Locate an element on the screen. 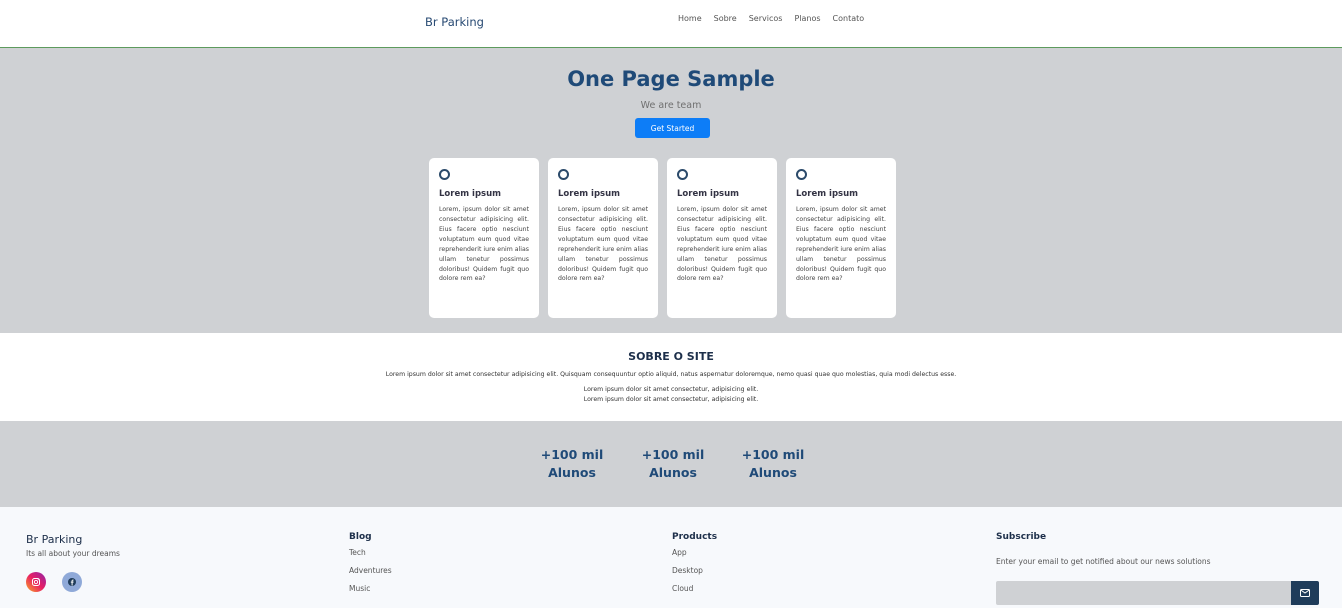 Image resolution: width=1342 pixels, height=608 pixels. footer-link-desktop: Desktop is located at coordinates (694, 575).